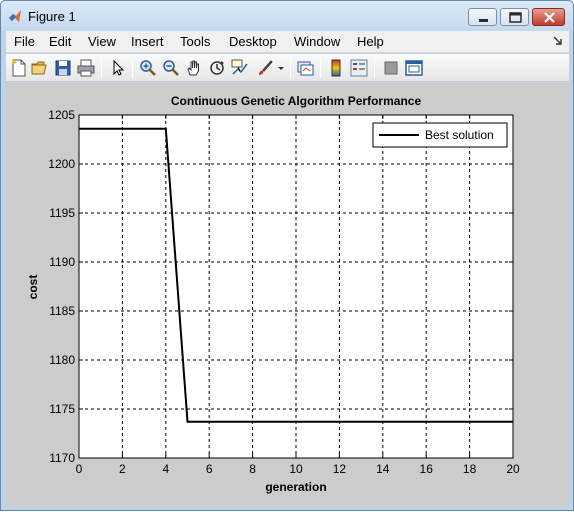 The image size is (574, 512). What do you see at coordinates (513, 469) in the screenshot?
I see `x-tick-label: 20` at bounding box center [513, 469].